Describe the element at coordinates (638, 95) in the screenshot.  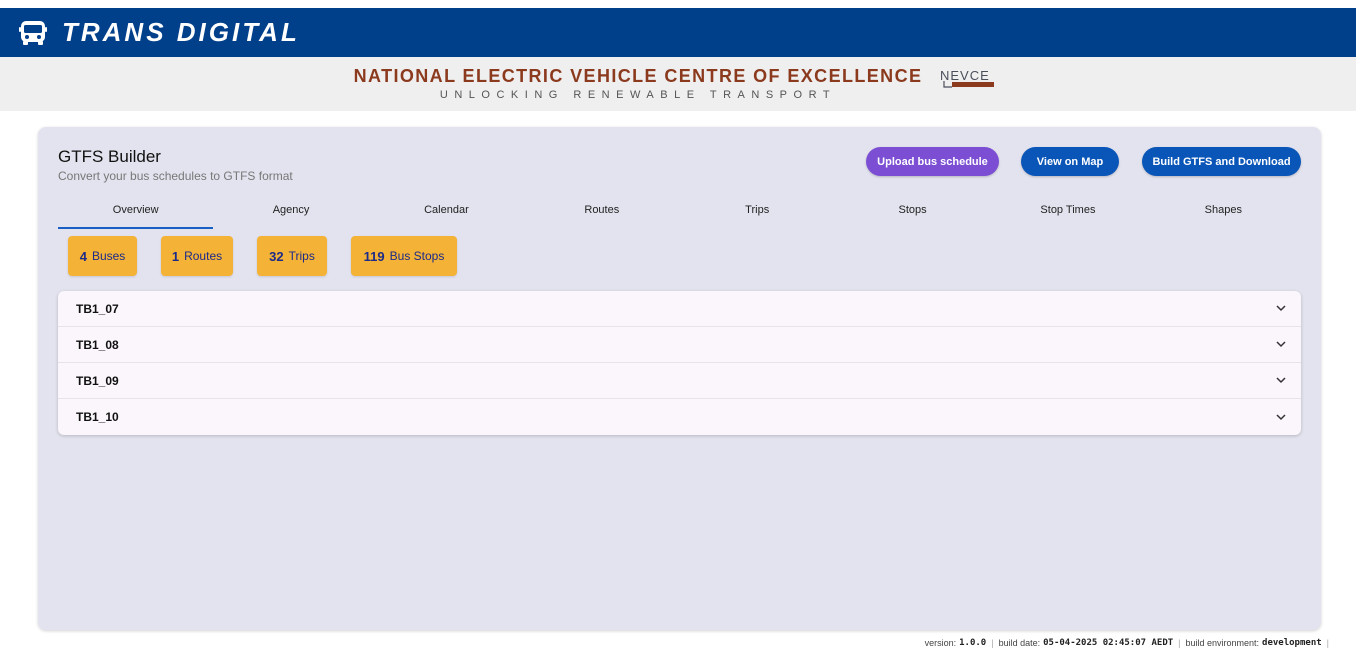
I see `banner-subtitle: UNLOCKING RENEWABLE TRANSPORT` at that location.